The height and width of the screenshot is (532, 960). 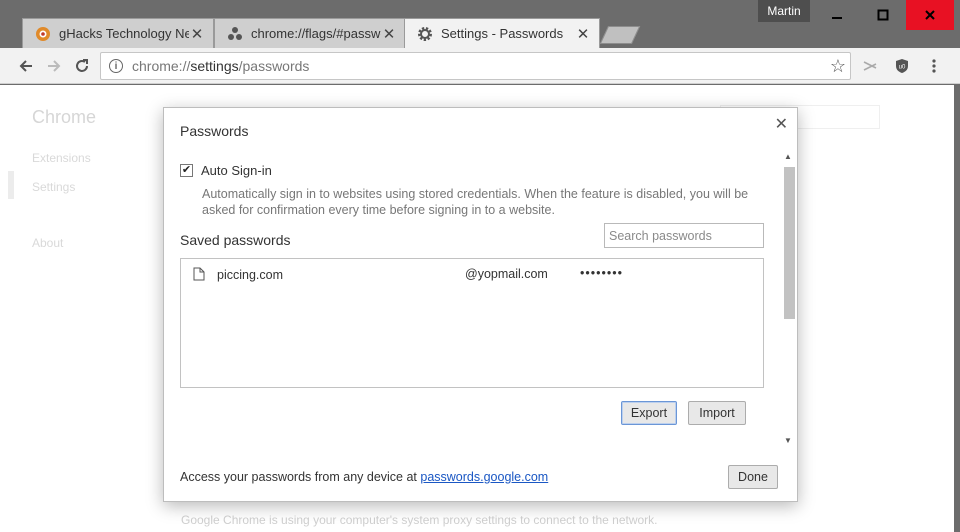 What do you see at coordinates (11, 185) in the screenshot?
I see `sidebar-active-indicator` at bounding box center [11, 185].